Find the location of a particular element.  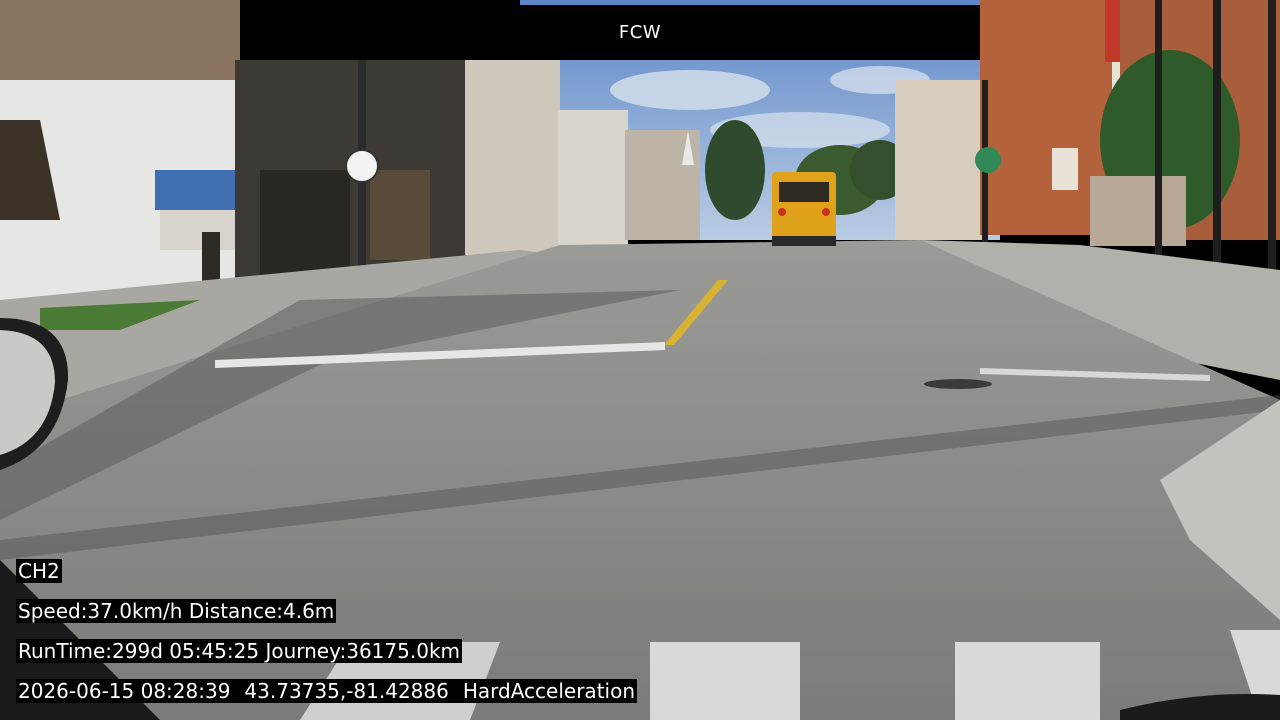

building-left-small is located at coordinates (593, 177).